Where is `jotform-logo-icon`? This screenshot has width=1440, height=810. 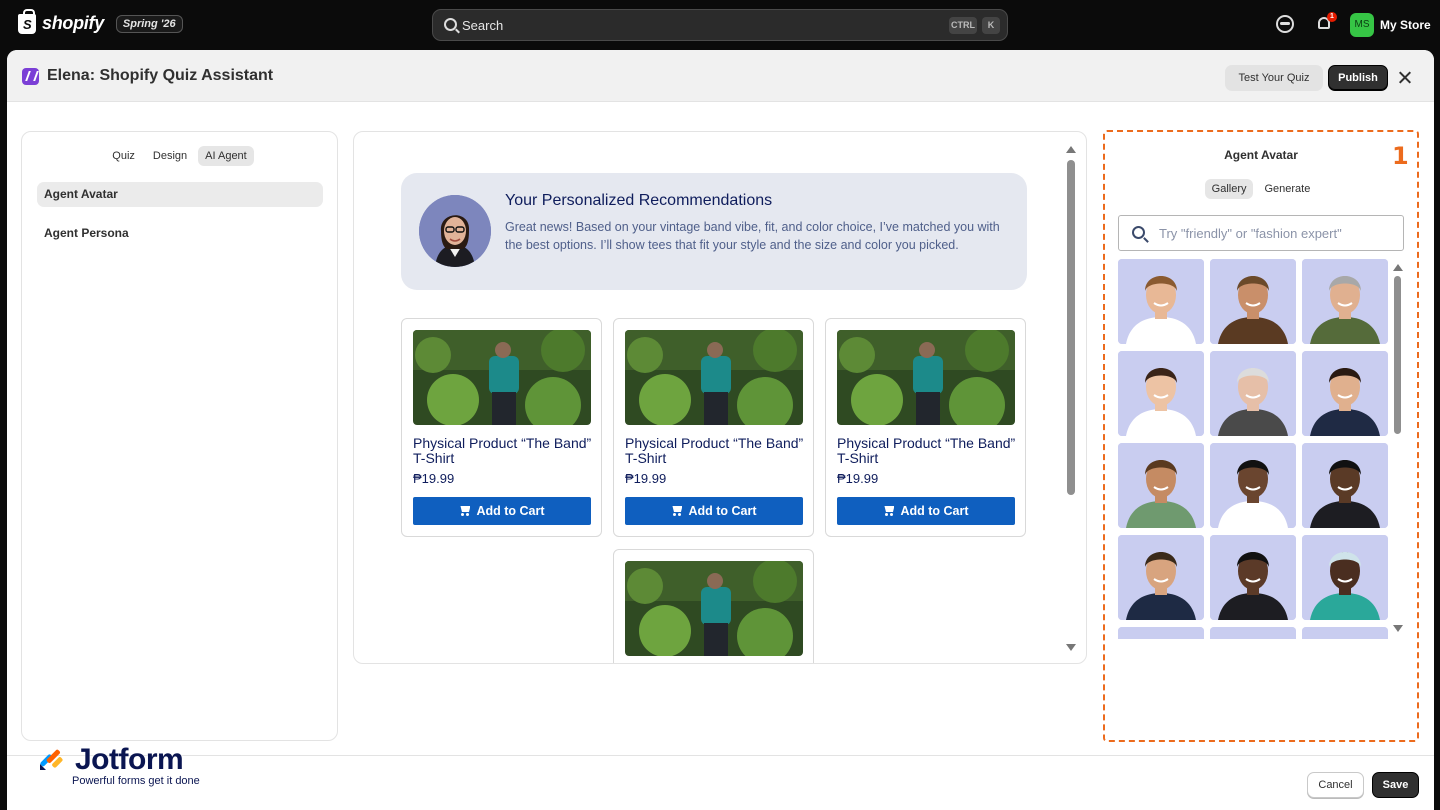 jotform-logo-icon is located at coordinates (51, 759).